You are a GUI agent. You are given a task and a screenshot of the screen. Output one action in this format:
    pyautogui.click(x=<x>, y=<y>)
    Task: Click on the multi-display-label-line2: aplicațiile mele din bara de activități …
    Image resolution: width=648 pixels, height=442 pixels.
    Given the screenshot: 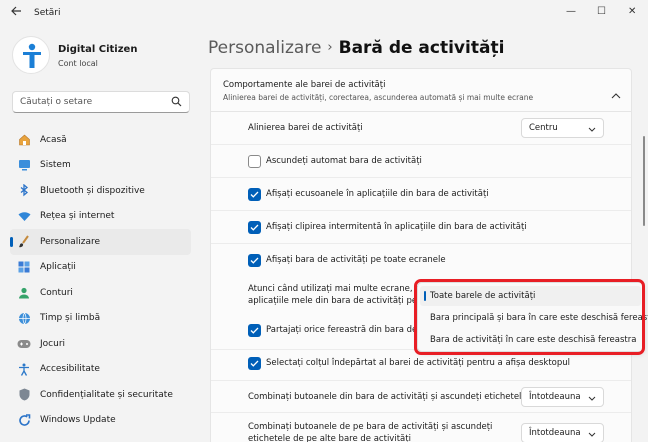 What is the action you would take?
    pyautogui.click(x=333, y=301)
    